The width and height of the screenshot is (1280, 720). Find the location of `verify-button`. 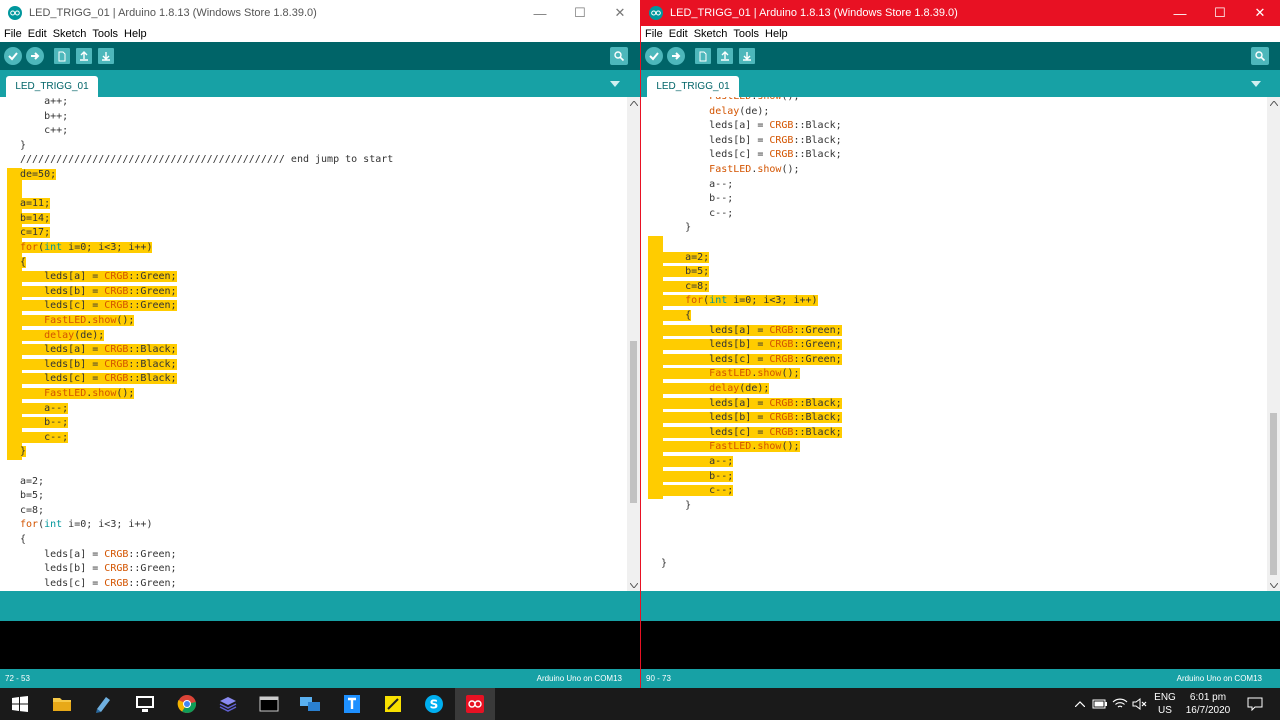

verify-button is located at coordinates (654, 56).